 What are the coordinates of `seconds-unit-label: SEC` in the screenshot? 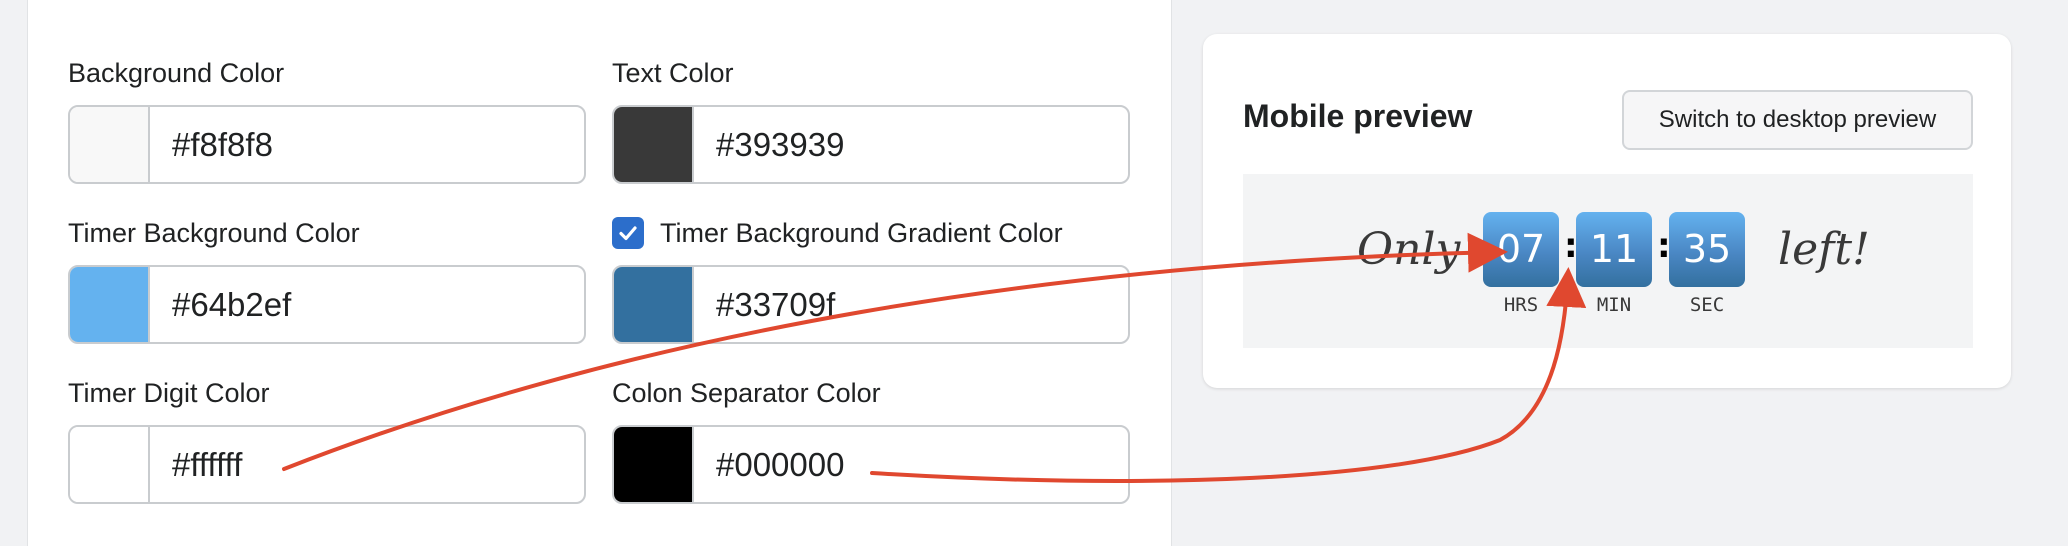 It's located at (1707, 305).